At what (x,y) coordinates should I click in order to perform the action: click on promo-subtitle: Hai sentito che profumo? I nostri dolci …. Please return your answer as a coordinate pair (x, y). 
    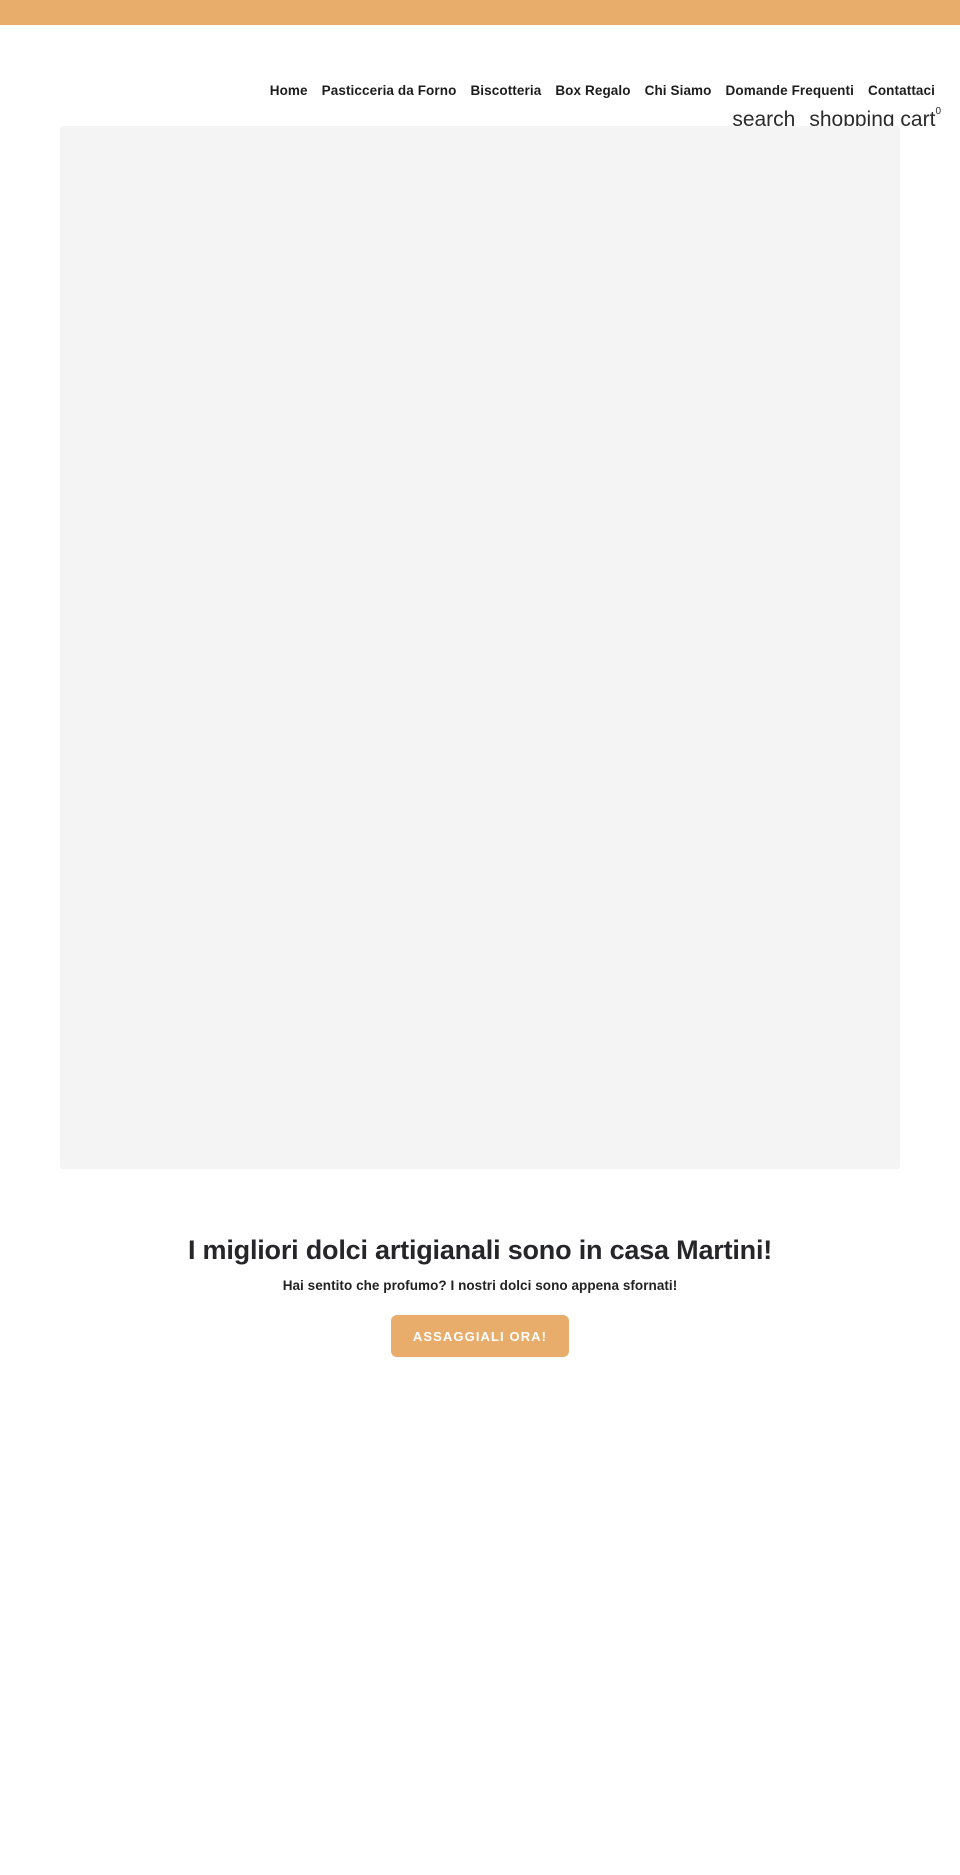
    Looking at the image, I should click on (480, 1285).